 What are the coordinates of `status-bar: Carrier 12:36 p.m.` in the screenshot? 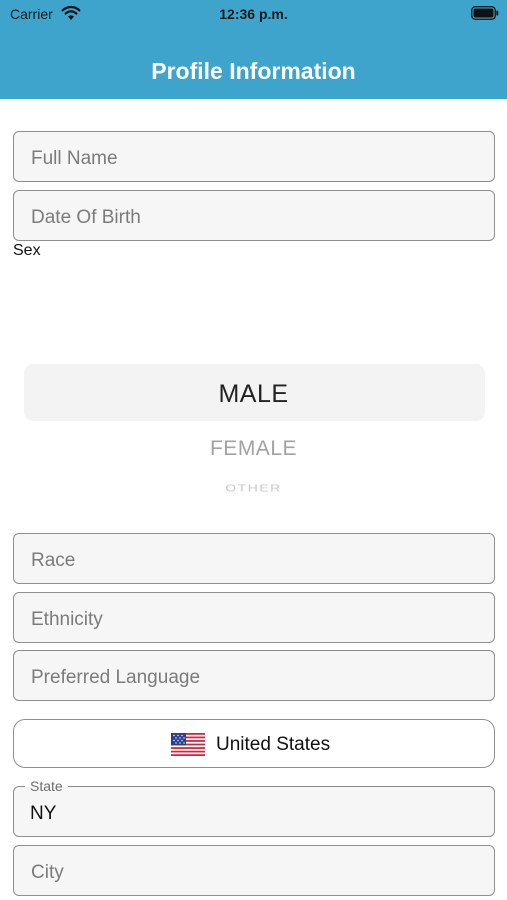 It's located at (253, 15).